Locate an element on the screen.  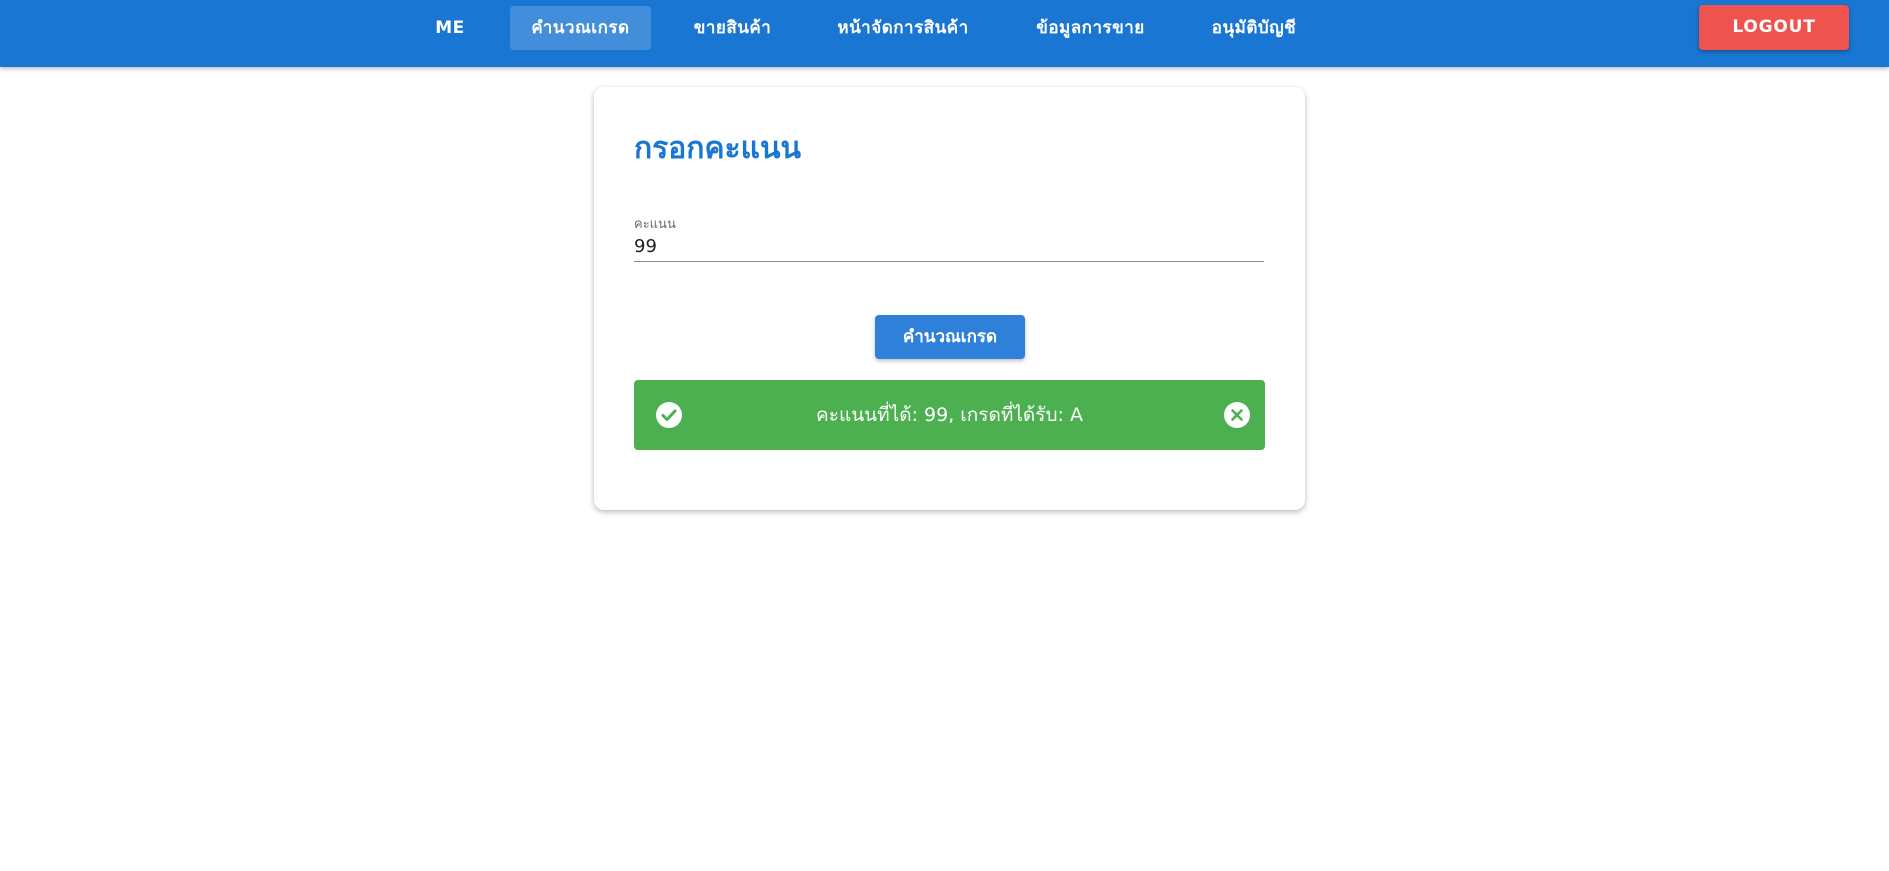
close-circle-icon is located at coordinates (1237, 415).